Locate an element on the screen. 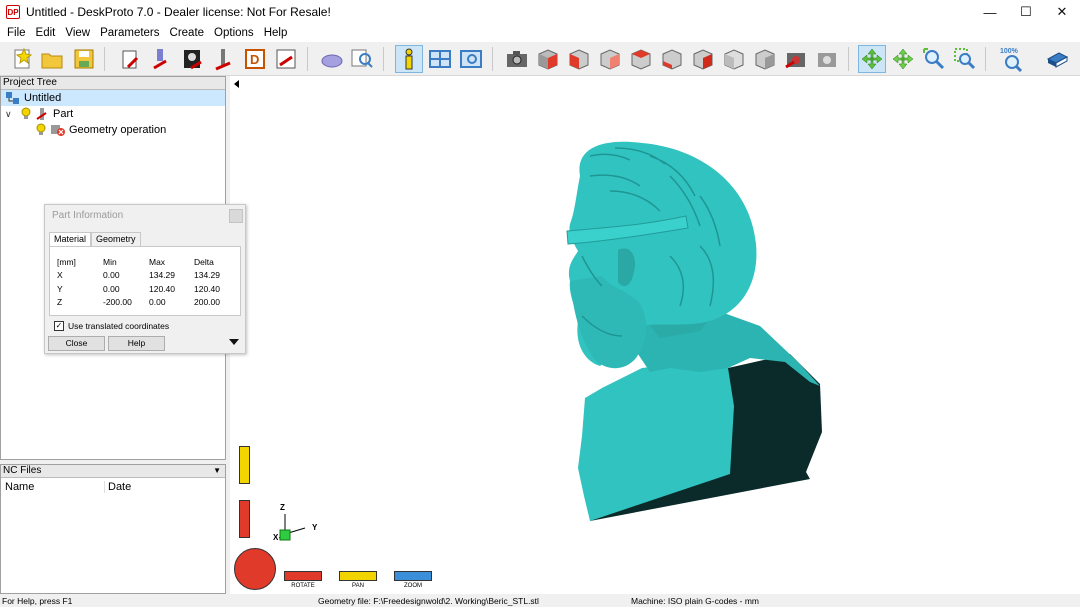  dropdown-arrow-icon: ▼ is located at coordinates (217, 471).